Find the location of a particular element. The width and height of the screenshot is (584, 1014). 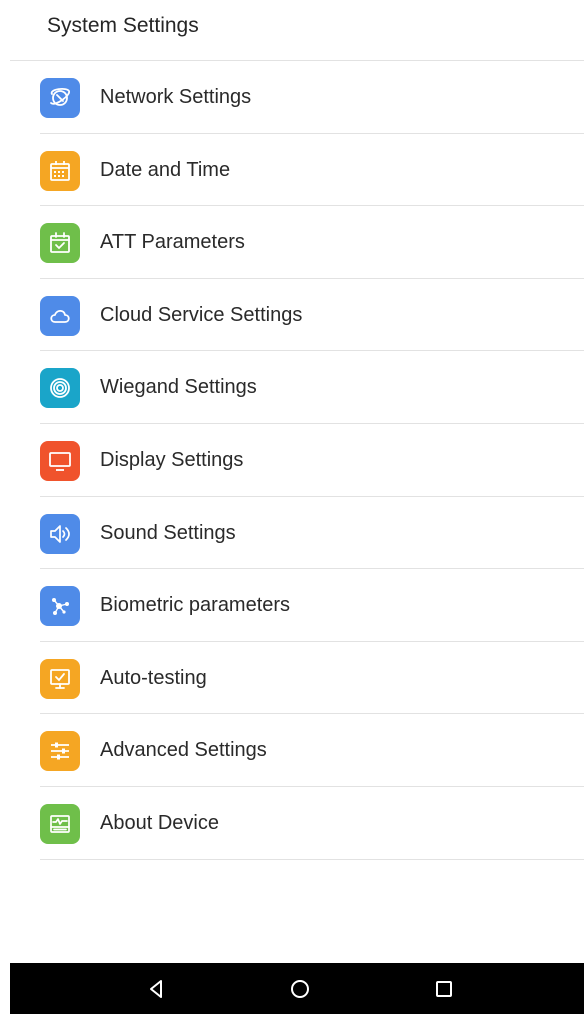

network-icon is located at coordinates (60, 98).